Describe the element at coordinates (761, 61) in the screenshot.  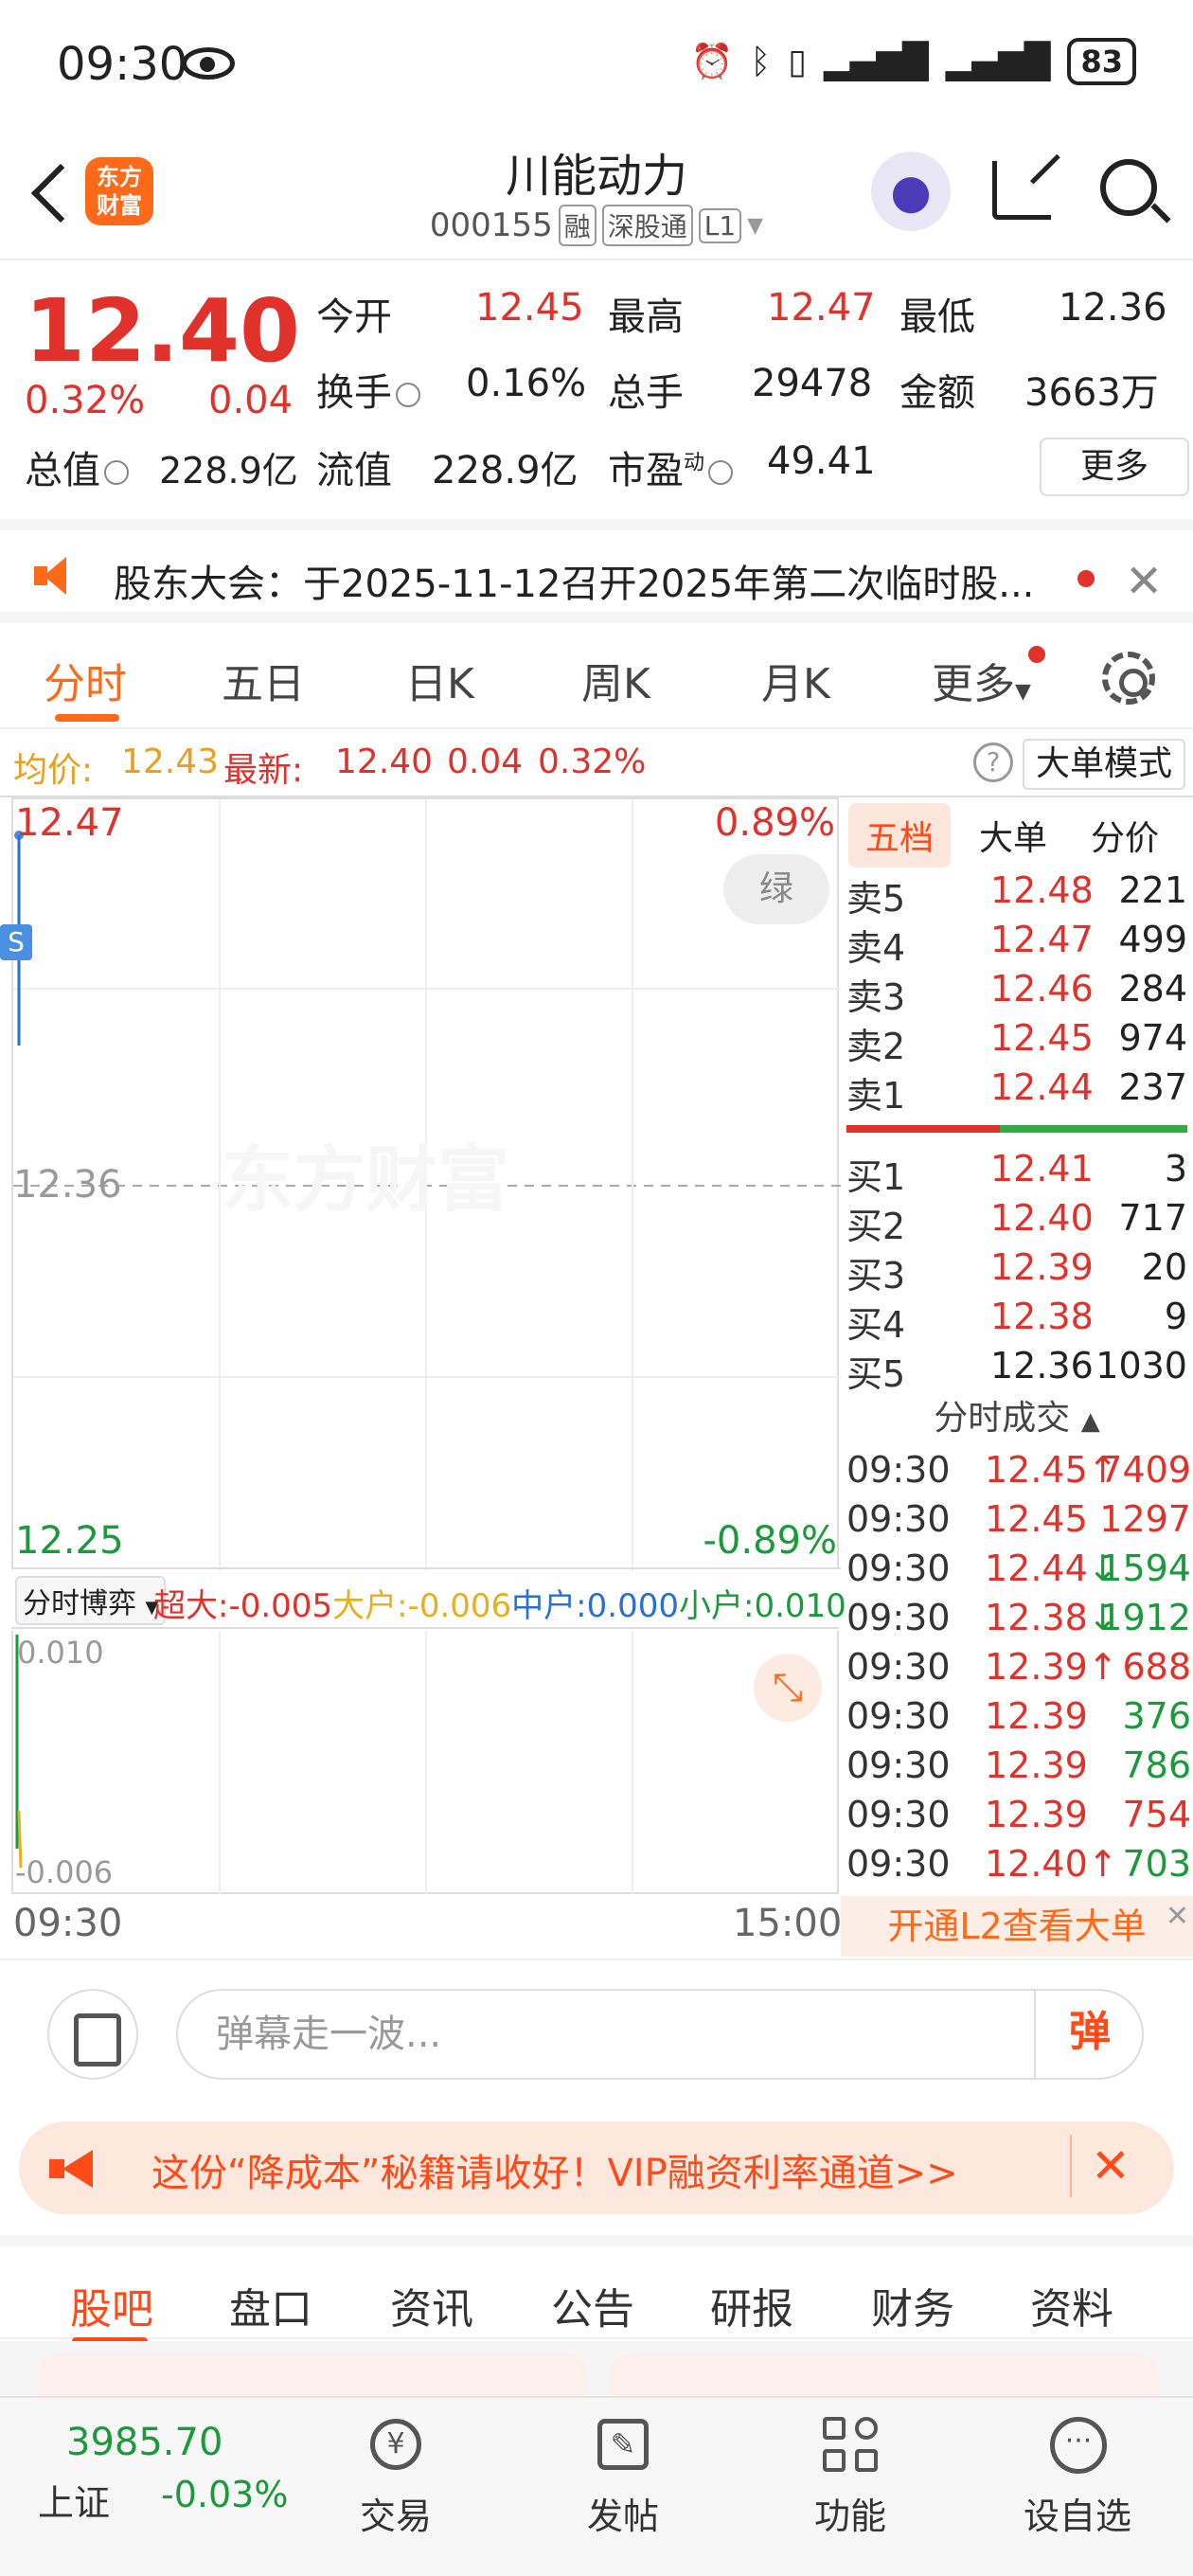
I see `bluetooth-icon: ᛒ` at that location.